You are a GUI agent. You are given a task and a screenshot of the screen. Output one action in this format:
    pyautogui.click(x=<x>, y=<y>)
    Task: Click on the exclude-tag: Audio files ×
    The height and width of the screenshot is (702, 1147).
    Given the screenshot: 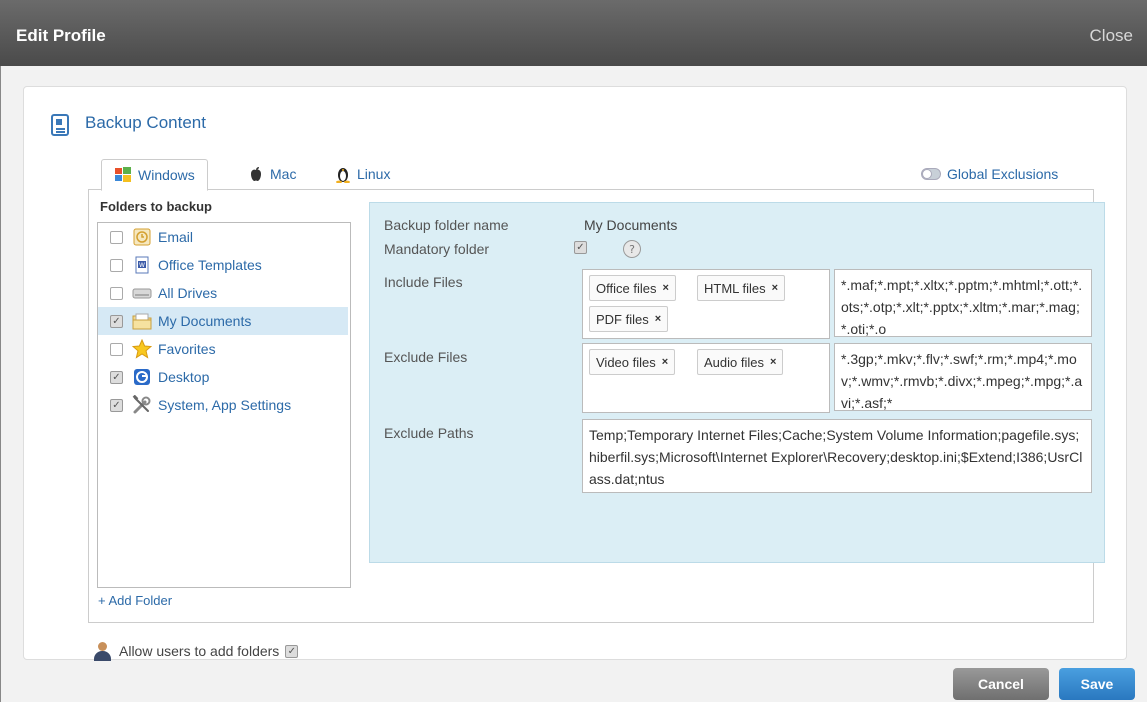 What is the action you would take?
    pyautogui.click(x=740, y=362)
    